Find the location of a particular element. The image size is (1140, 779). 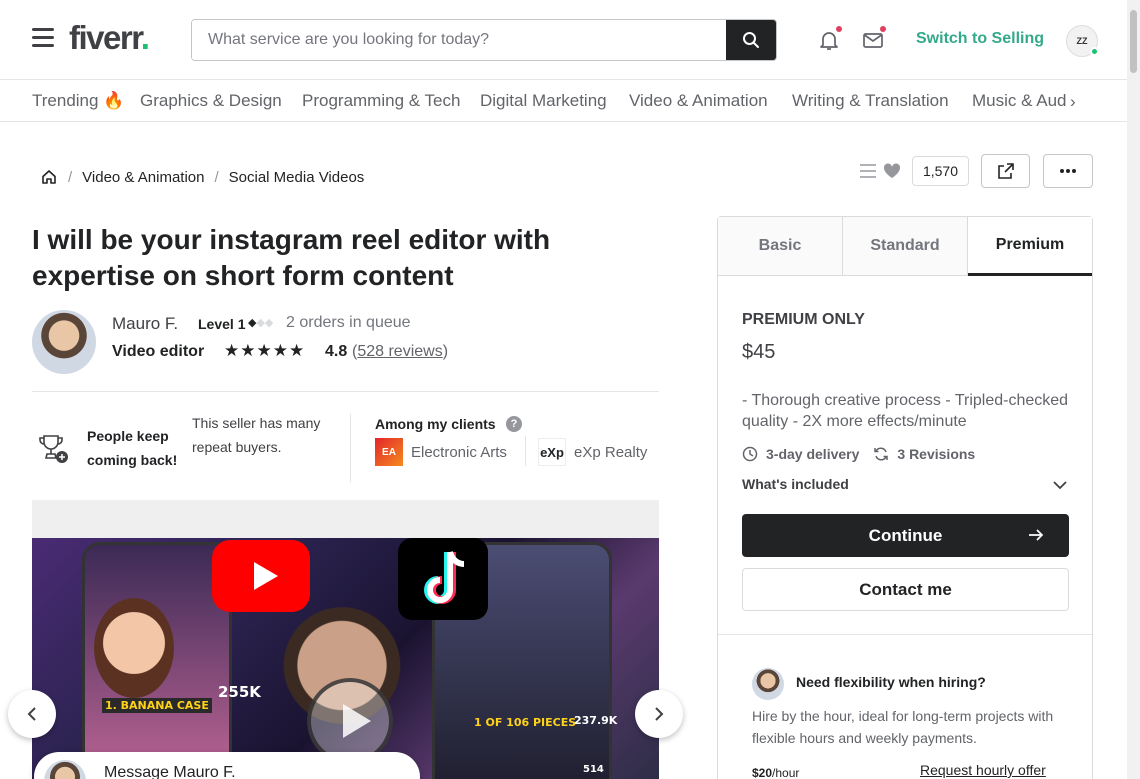

media-top-bar is located at coordinates (345, 519).